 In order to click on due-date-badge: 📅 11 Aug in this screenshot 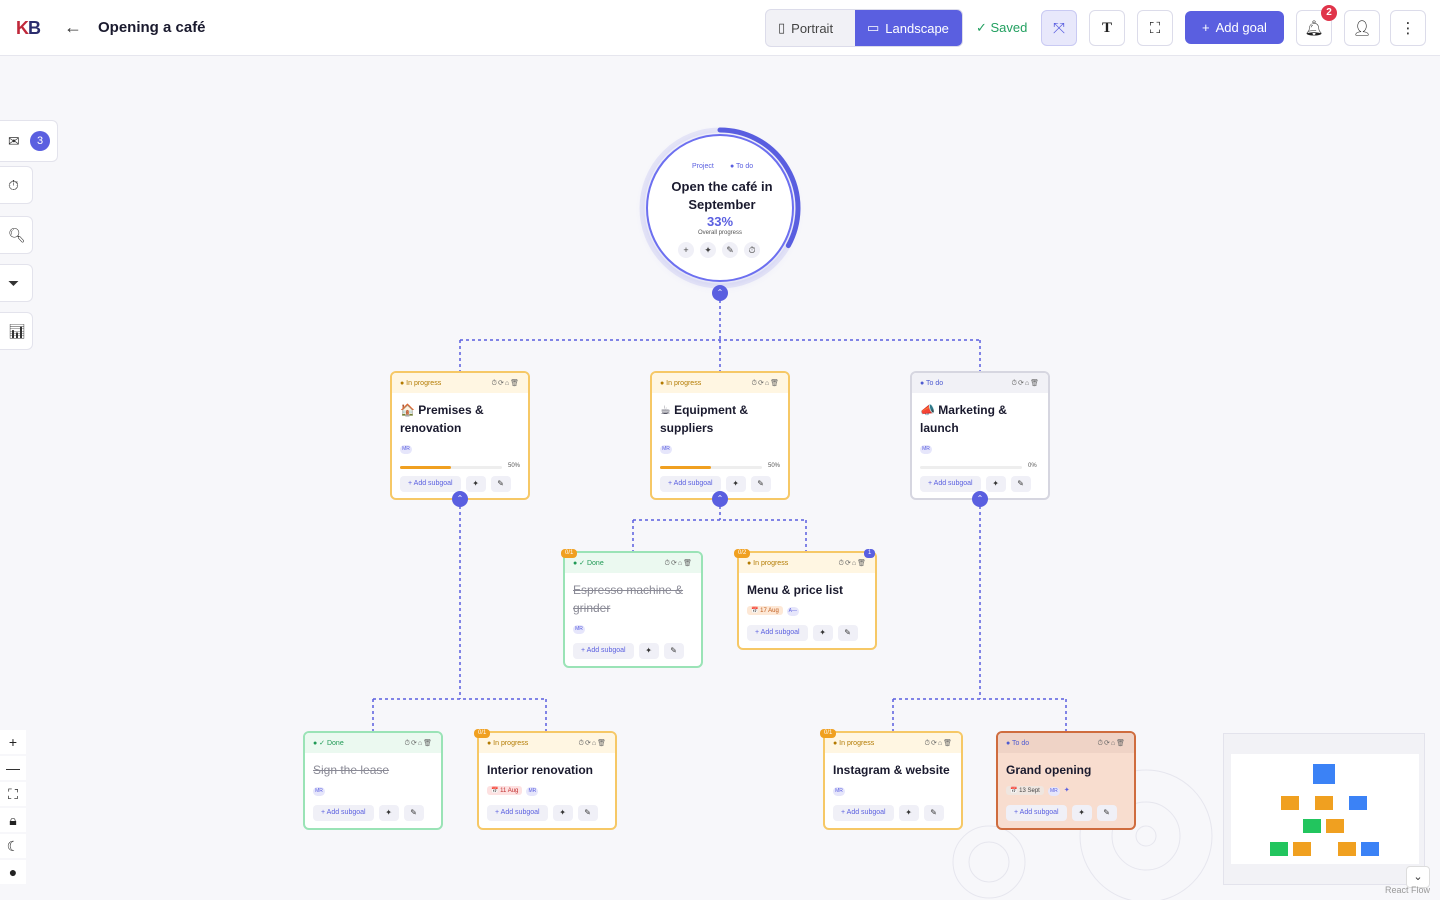, I will do `click(505, 790)`.